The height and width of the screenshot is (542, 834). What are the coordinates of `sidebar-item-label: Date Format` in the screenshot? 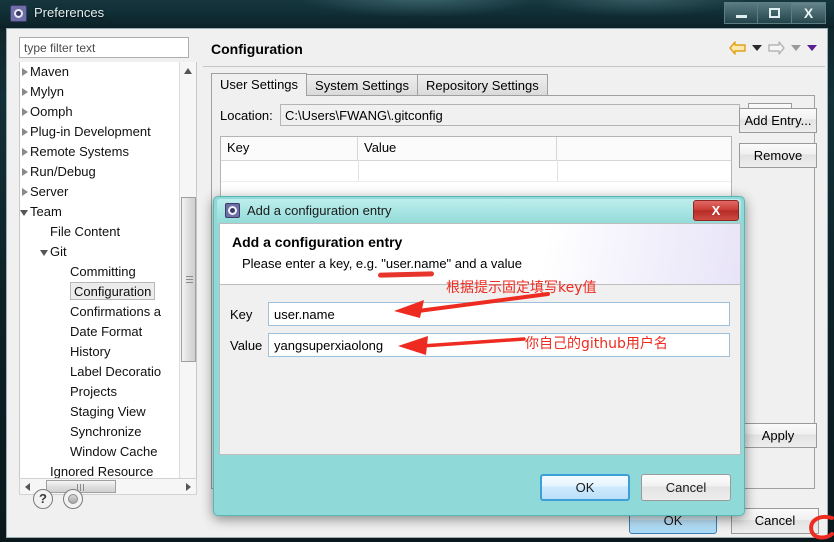 It's located at (106, 331).